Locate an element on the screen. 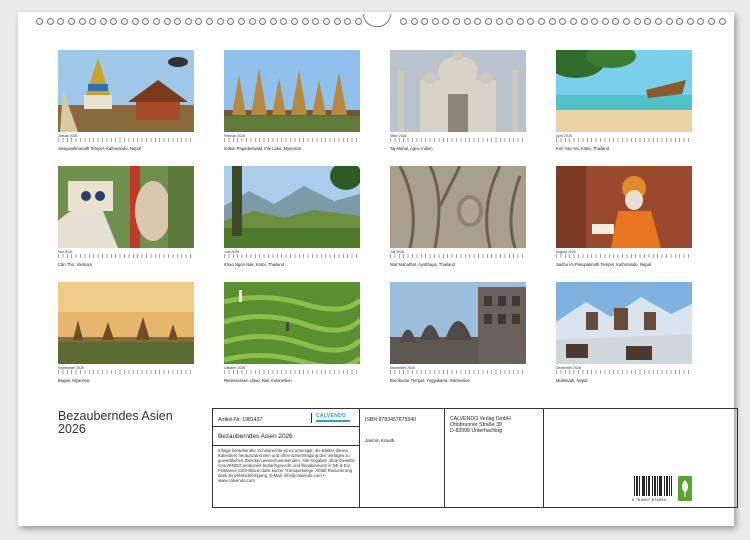 This screenshot has height=540, width=750. month-card: Dezember 2026 Muktinath, Nepal is located at coordinates (624, 338).